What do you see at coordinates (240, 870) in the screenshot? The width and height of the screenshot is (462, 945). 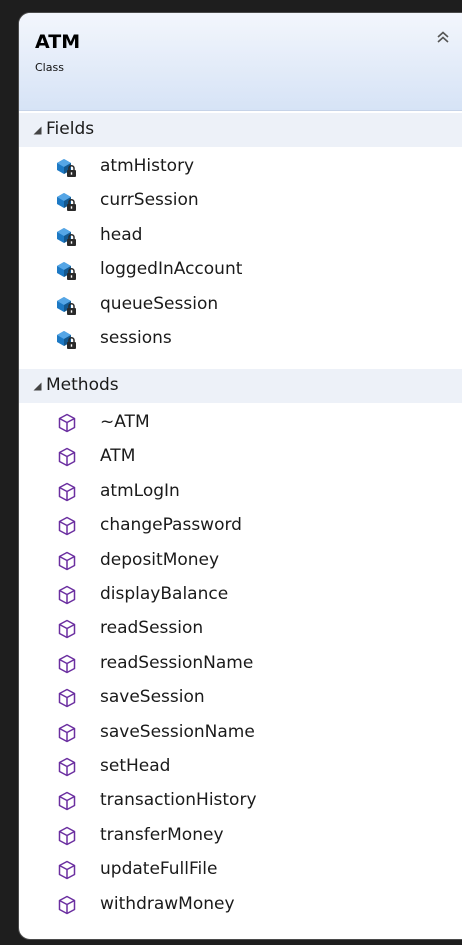 I see `method-row: updateFullFile` at bounding box center [240, 870].